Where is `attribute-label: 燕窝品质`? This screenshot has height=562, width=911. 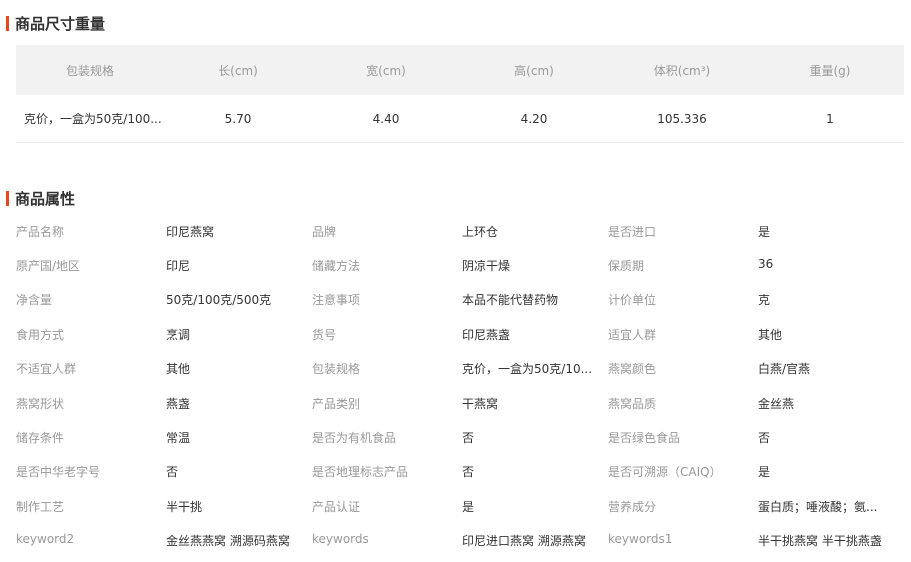 attribute-label: 燕窝品质 is located at coordinates (632, 403).